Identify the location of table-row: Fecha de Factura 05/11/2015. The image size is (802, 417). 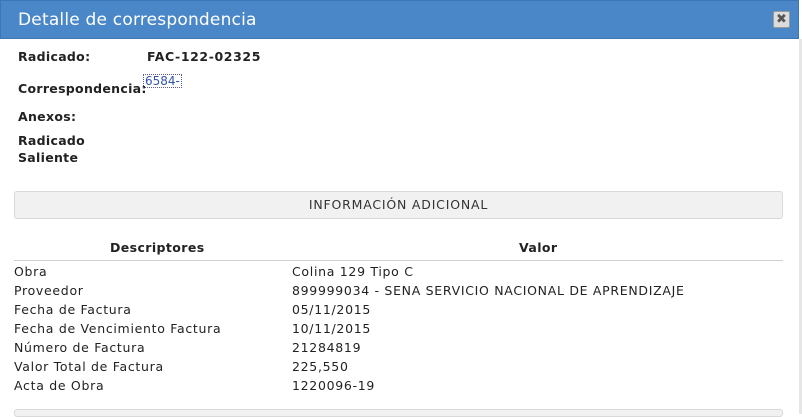
(401, 311).